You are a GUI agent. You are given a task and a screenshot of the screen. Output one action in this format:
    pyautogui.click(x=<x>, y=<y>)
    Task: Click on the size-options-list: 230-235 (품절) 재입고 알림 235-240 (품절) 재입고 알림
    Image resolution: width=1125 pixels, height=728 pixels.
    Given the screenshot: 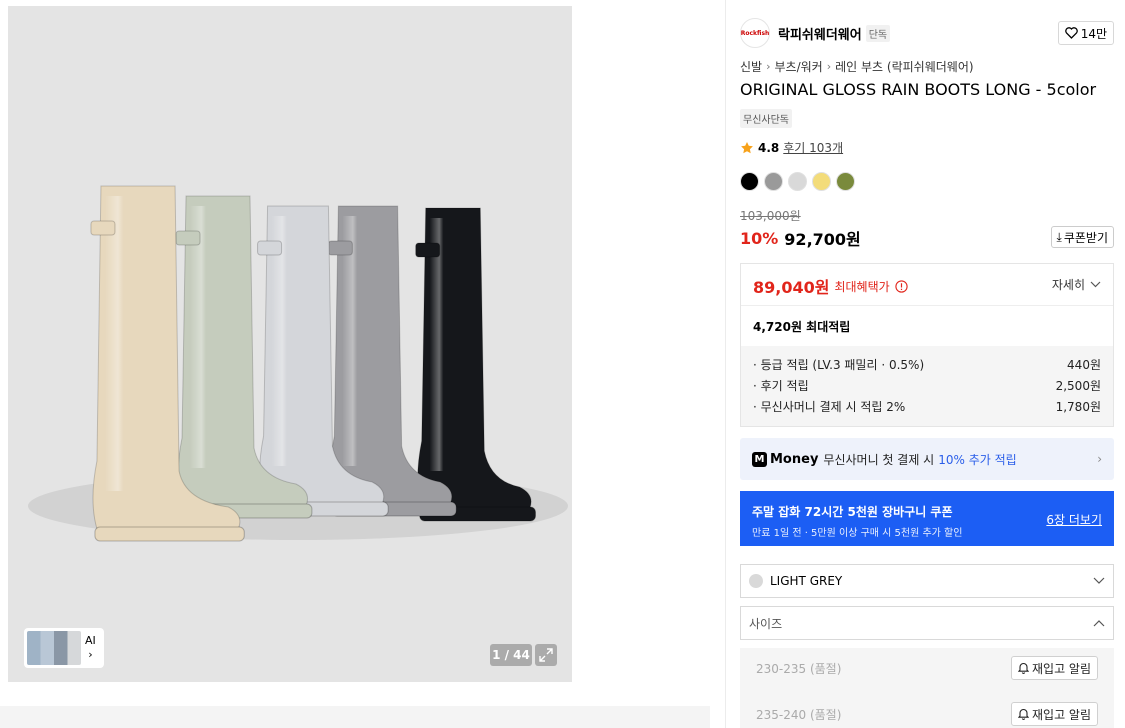 What is the action you would take?
    pyautogui.click(x=927, y=688)
    